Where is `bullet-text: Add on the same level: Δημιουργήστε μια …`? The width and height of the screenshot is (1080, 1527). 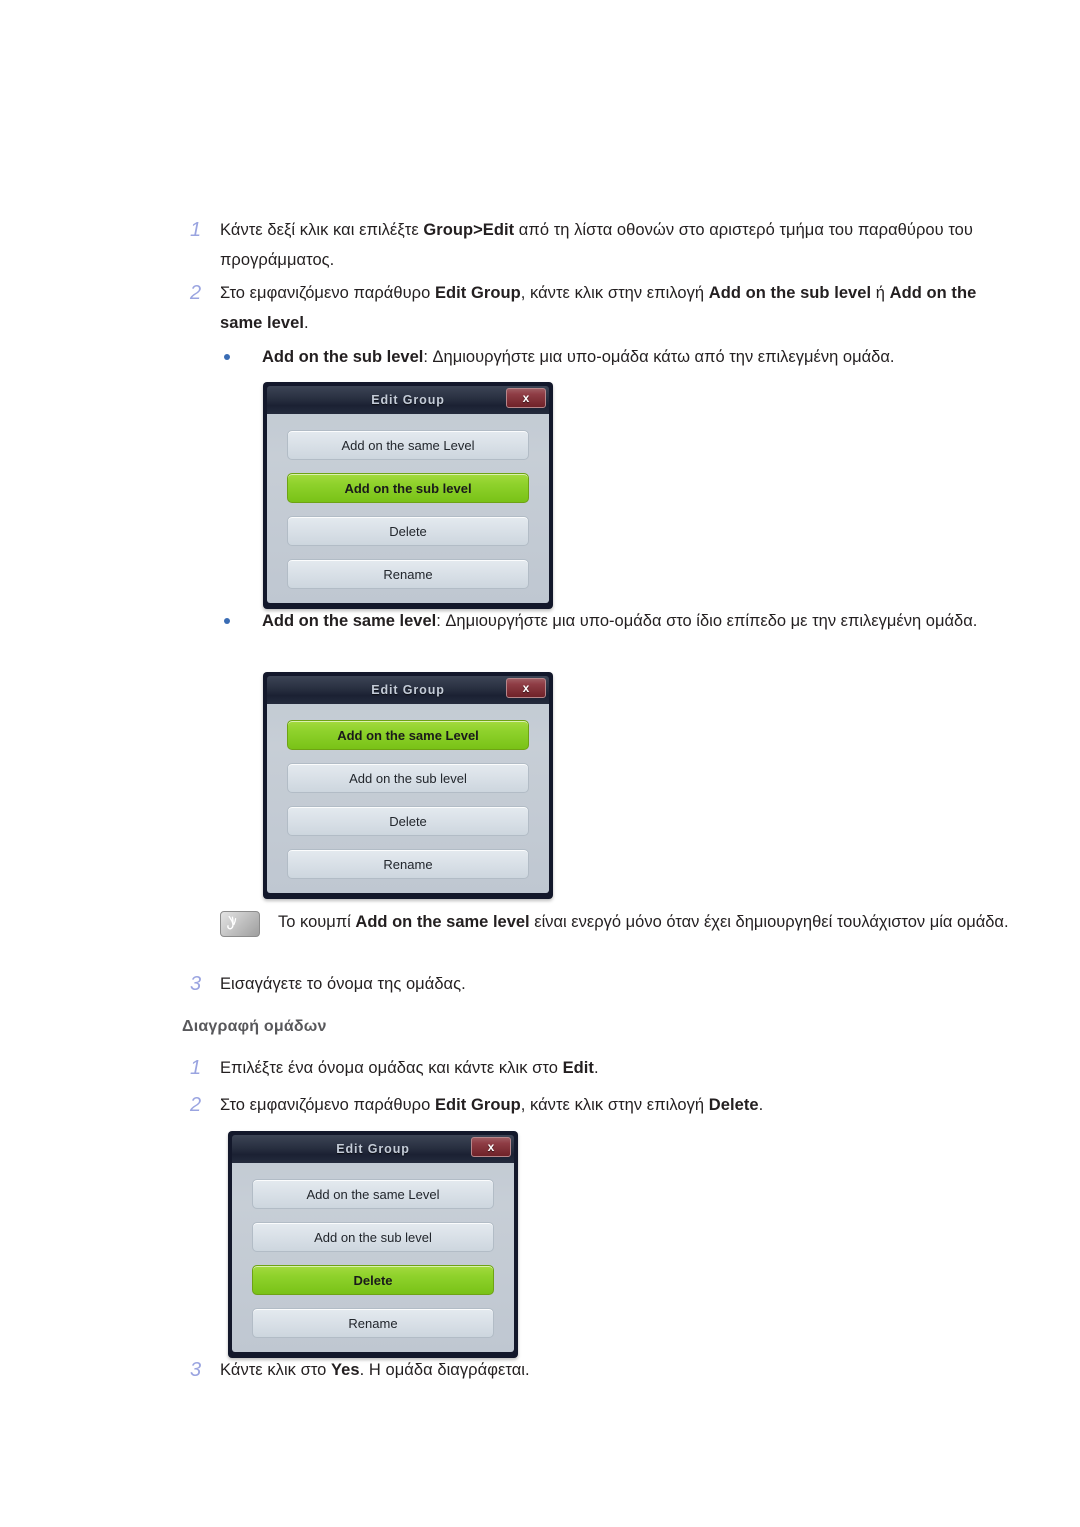 bullet-text: Add on the same level: Δημιουργήστε μια … is located at coordinates (620, 621).